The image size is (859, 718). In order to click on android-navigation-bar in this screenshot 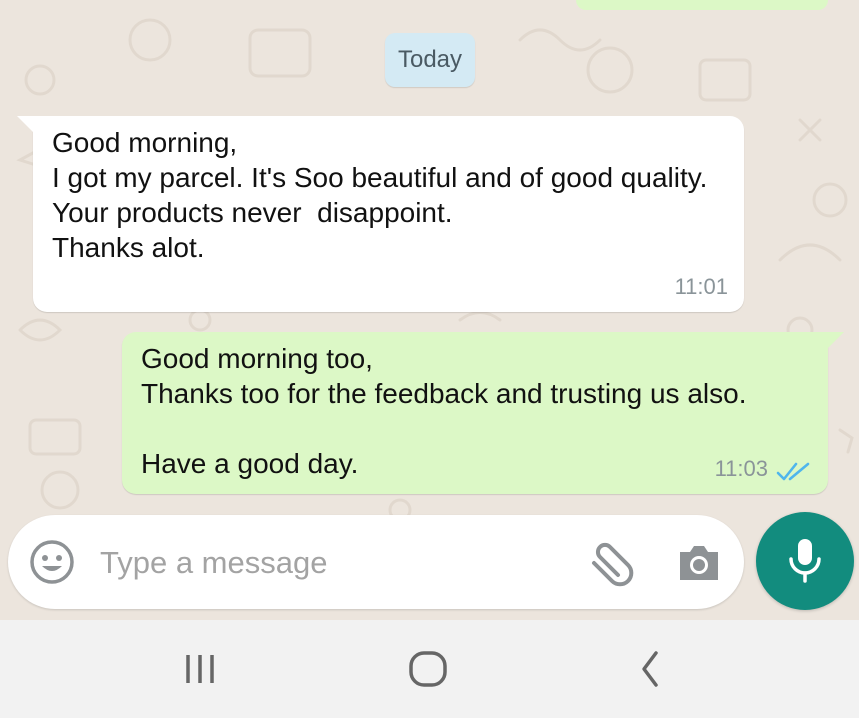, I will do `click(429, 669)`.